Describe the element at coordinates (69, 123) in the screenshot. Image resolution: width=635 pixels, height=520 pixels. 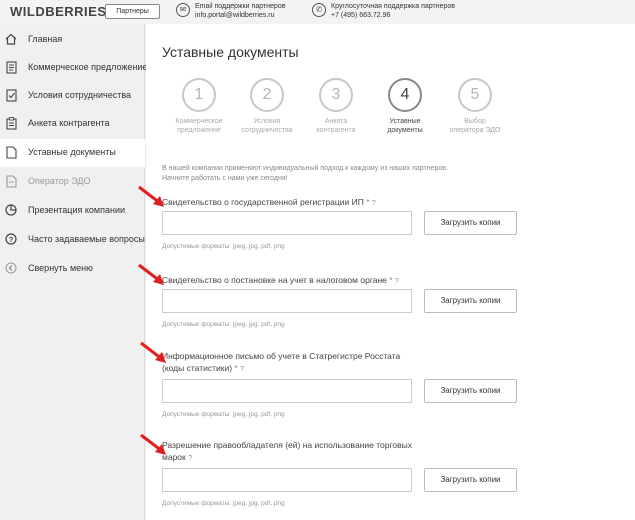
I see `sidebar-item-label: Анкета контрагента` at that location.